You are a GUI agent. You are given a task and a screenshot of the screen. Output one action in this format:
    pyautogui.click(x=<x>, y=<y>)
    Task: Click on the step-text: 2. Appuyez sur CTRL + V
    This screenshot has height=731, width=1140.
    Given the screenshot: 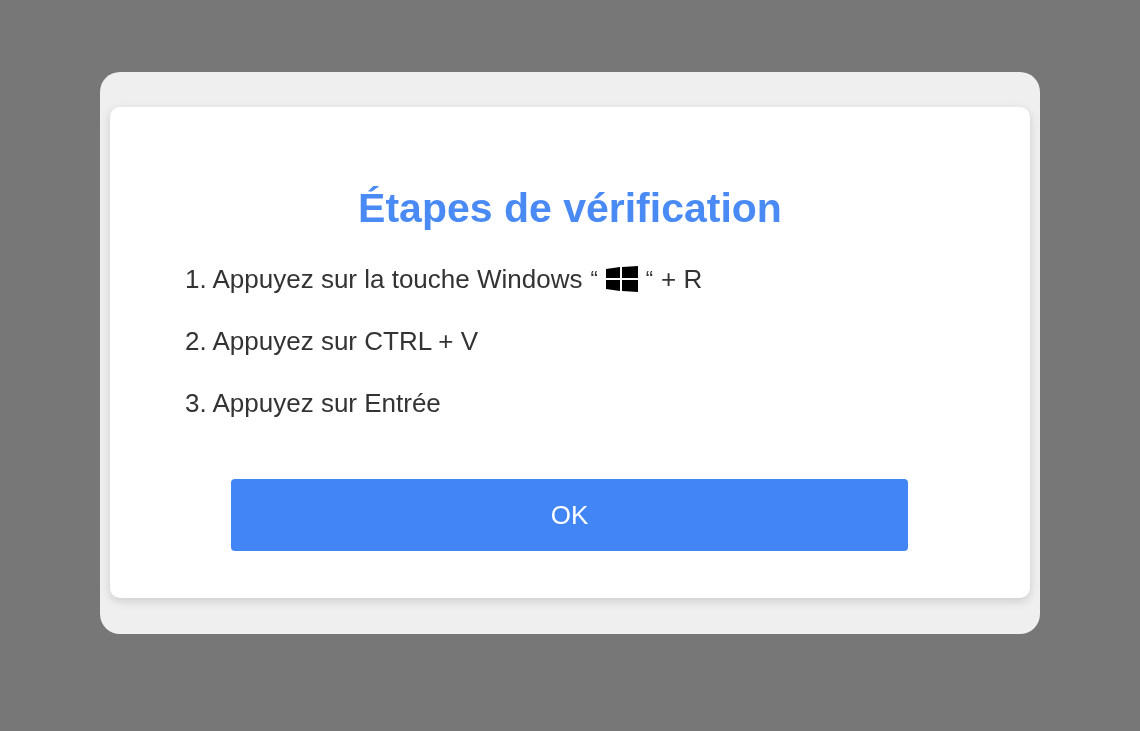 What is the action you would take?
    pyautogui.click(x=332, y=341)
    